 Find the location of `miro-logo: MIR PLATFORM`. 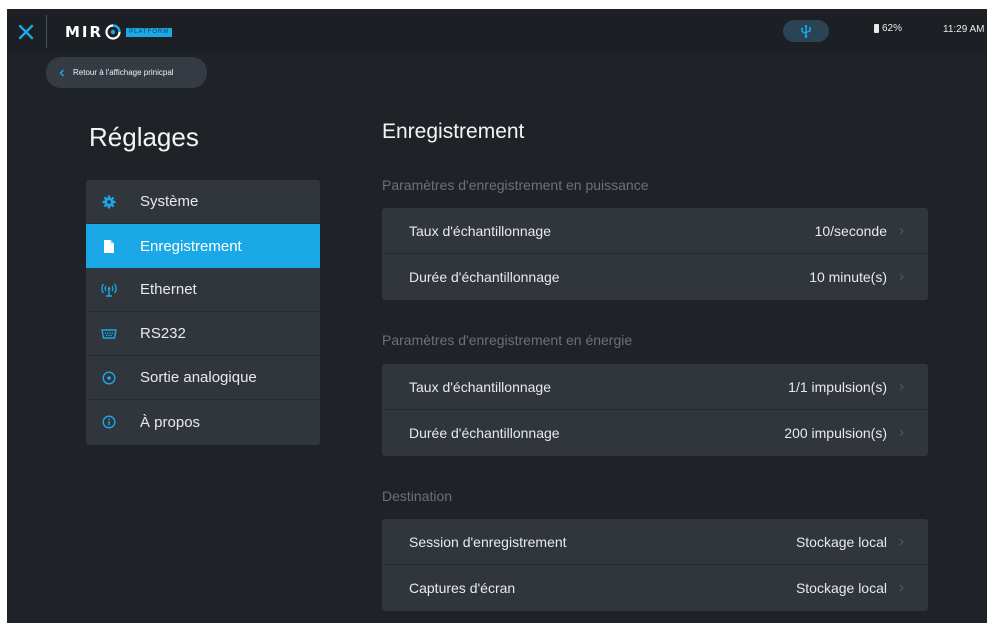

miro-logo: MIR PLATFORM is located at coordinates (119, 32).